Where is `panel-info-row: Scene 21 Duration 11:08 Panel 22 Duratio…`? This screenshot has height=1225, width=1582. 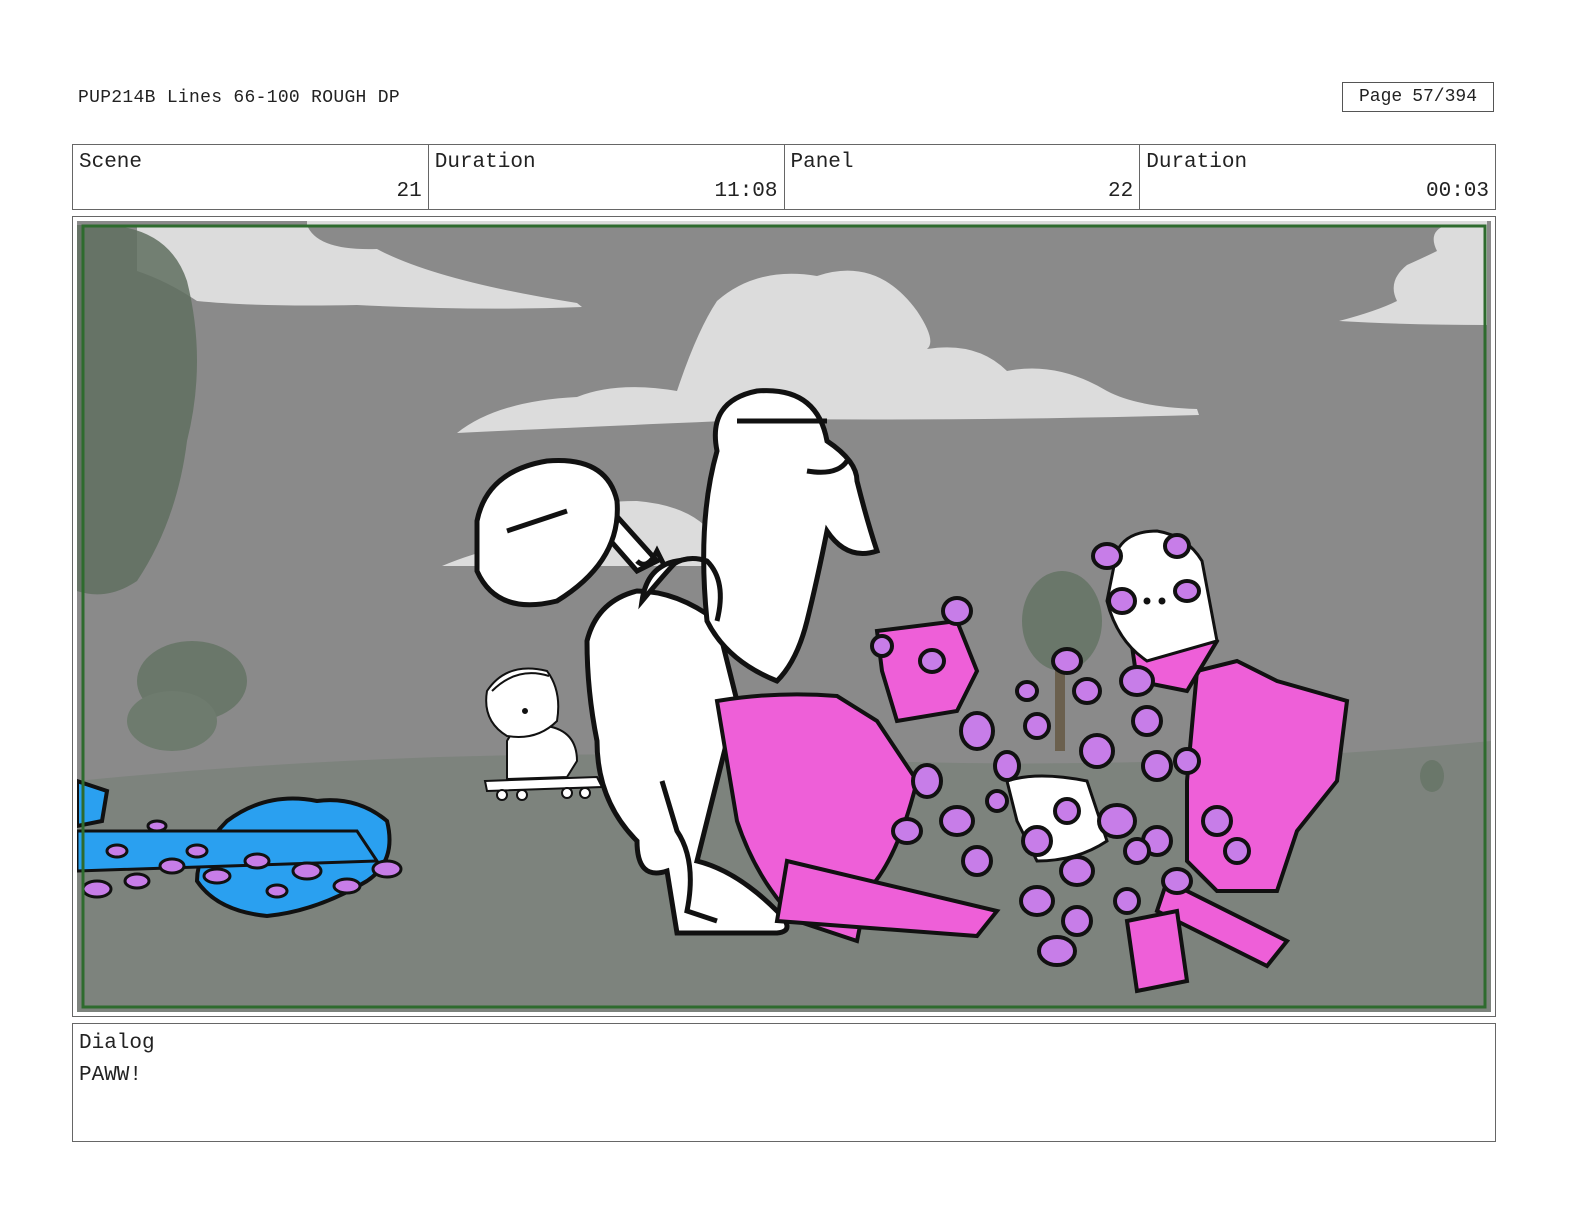
panel-info-row: Scene 21 Duration 11:08 Panel 22 Duratio… is located at coordinates (784, 177).